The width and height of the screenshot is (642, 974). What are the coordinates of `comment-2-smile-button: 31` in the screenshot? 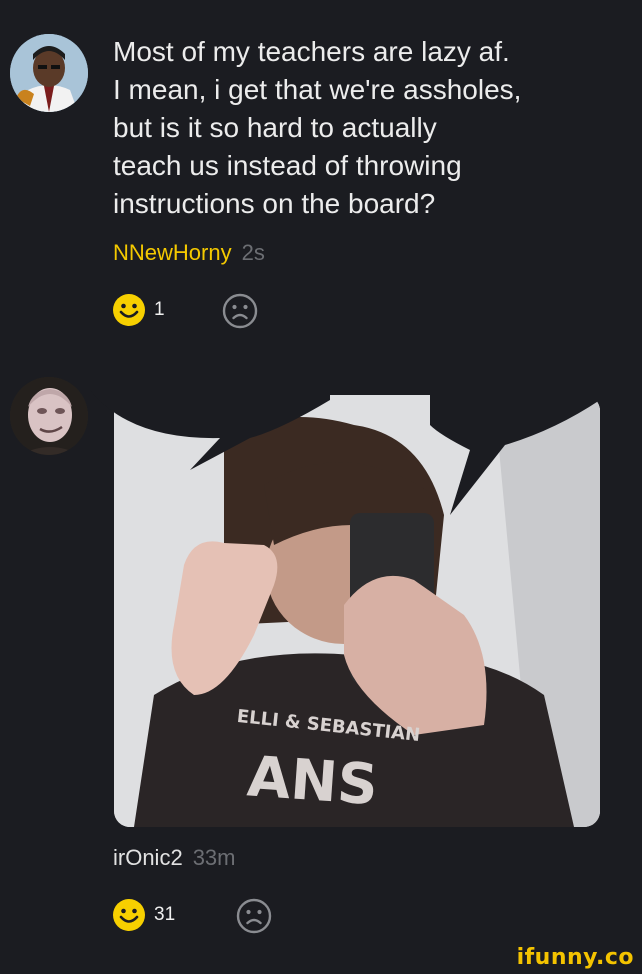 It's located at (143, 915).